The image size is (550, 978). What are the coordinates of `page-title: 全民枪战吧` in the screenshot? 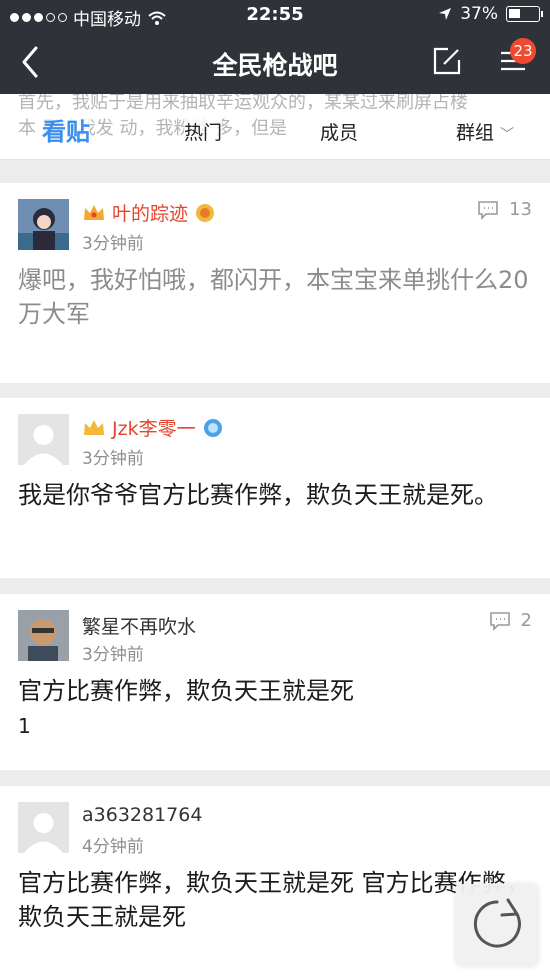 It's located at (275, 65).